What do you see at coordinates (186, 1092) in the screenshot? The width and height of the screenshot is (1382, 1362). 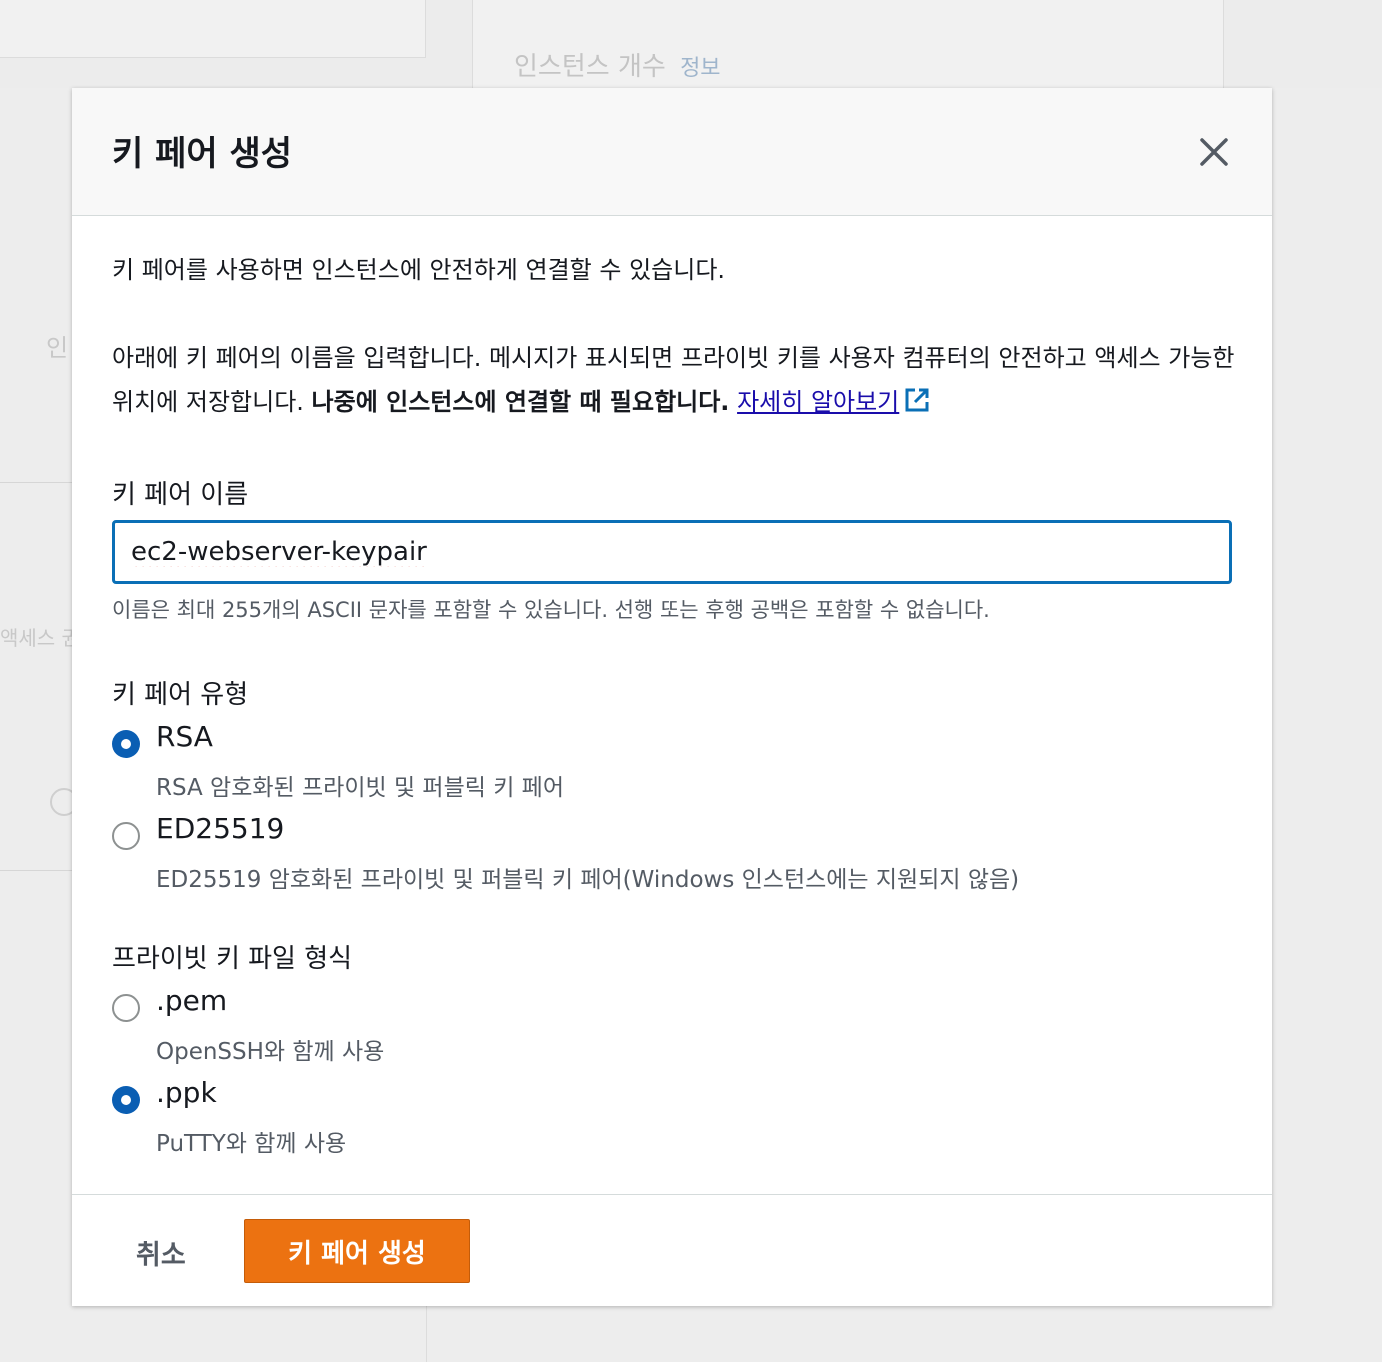 I see `radio-ppk-title: .ppk` at bounding box center [186, 1092].